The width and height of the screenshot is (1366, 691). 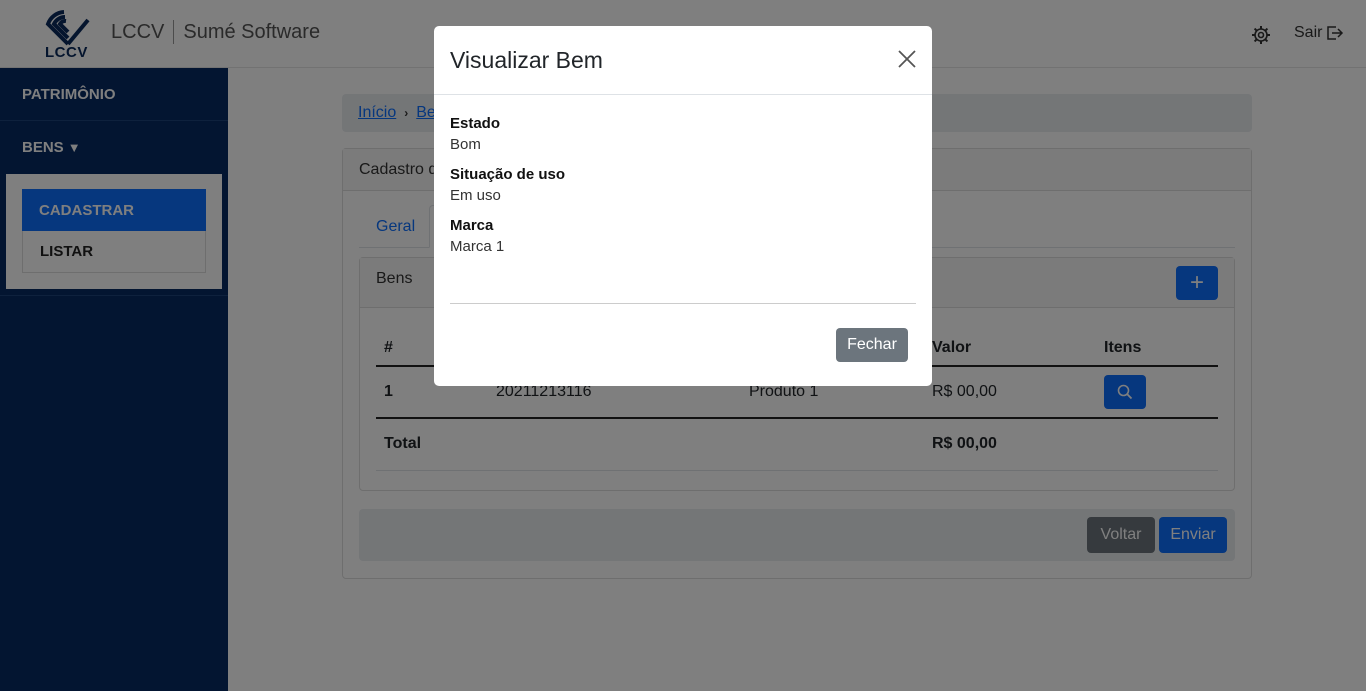 What do you see at coordinates (475, 195) in the screenshot?
I see `field-value: Em uso` at bounding box center [475, 195].